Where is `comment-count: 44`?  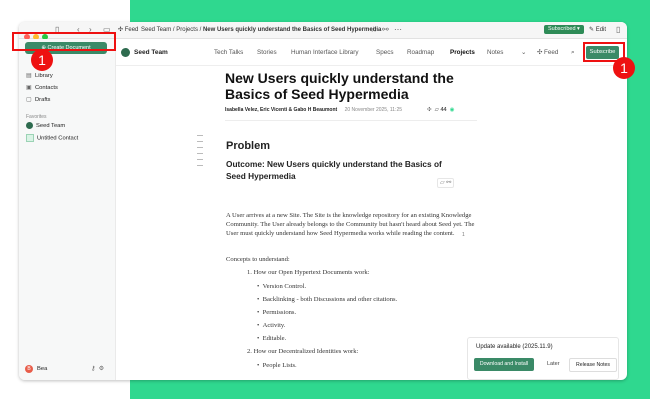
comment-count: 44 is located at coordinates (443, 110).